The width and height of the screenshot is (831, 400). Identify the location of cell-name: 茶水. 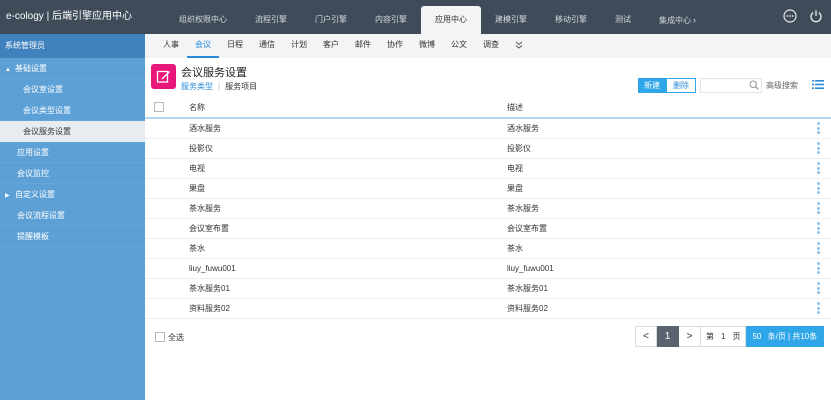
(197, 248).